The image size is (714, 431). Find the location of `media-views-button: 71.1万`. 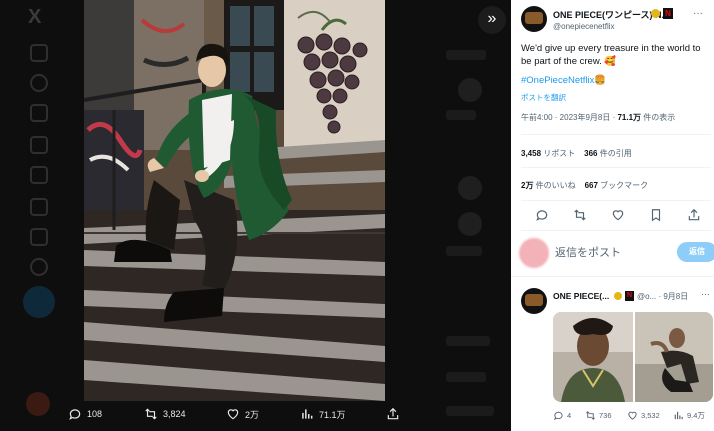

media-views-button: 71.1万 is located at coordinates (323, 414).